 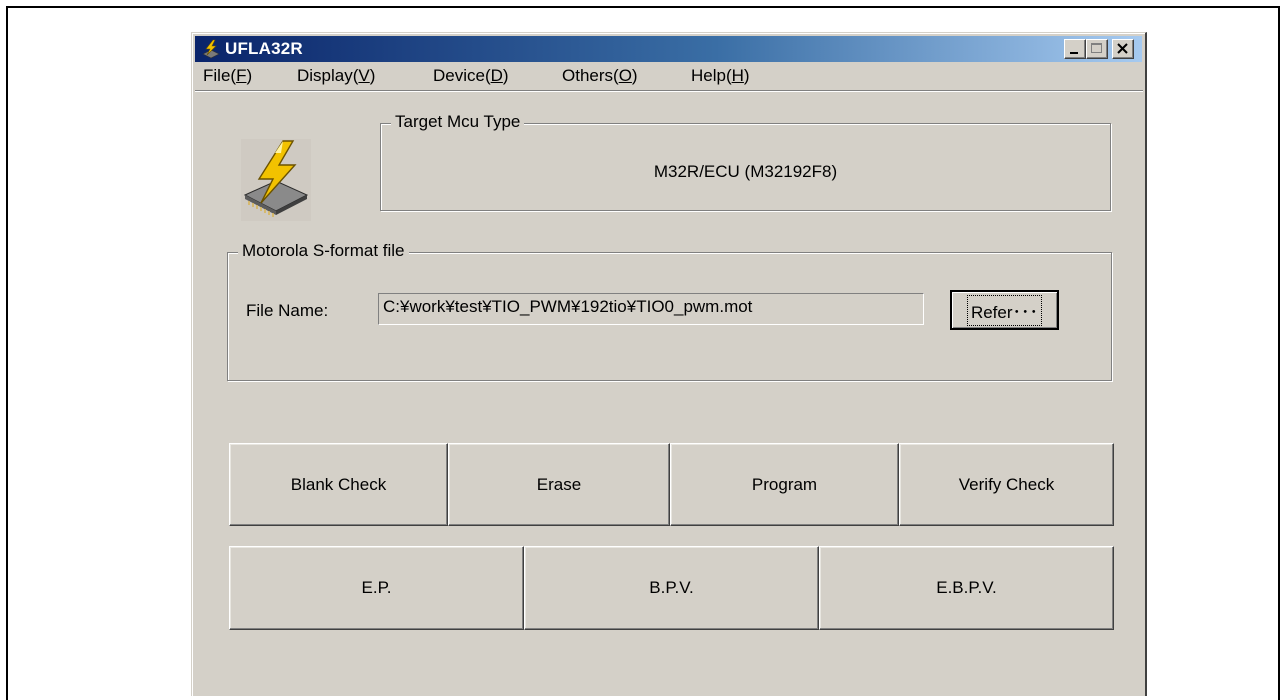 What do you see at coordinates (669, 91) in the screenshot?
I see `menu-separator` at bounding box center [669, 91].